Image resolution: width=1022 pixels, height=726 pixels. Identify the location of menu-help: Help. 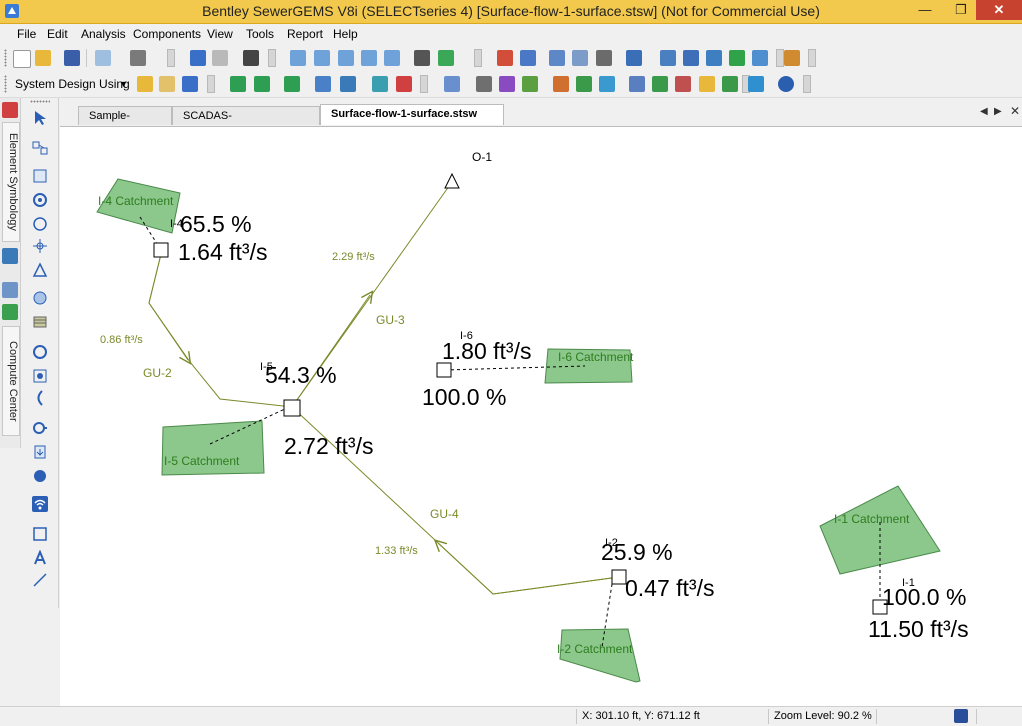
(345, 34).